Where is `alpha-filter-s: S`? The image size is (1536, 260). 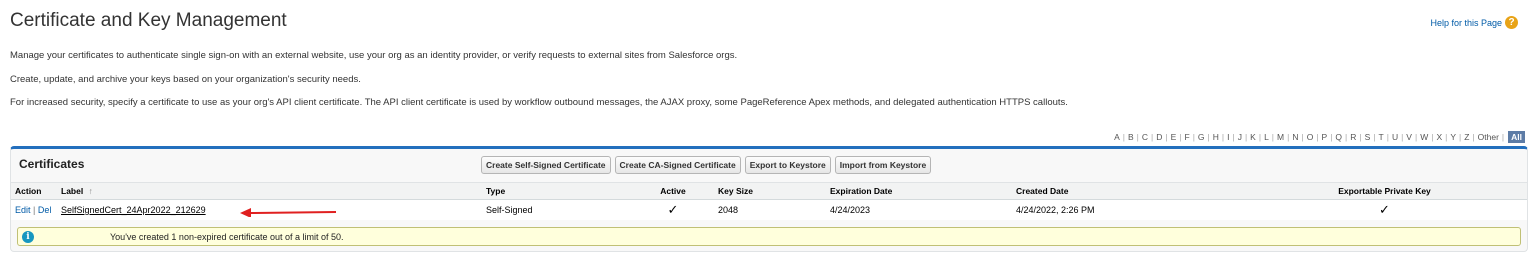
alpha-filter-s: S is located at coordinates (1368, 137).